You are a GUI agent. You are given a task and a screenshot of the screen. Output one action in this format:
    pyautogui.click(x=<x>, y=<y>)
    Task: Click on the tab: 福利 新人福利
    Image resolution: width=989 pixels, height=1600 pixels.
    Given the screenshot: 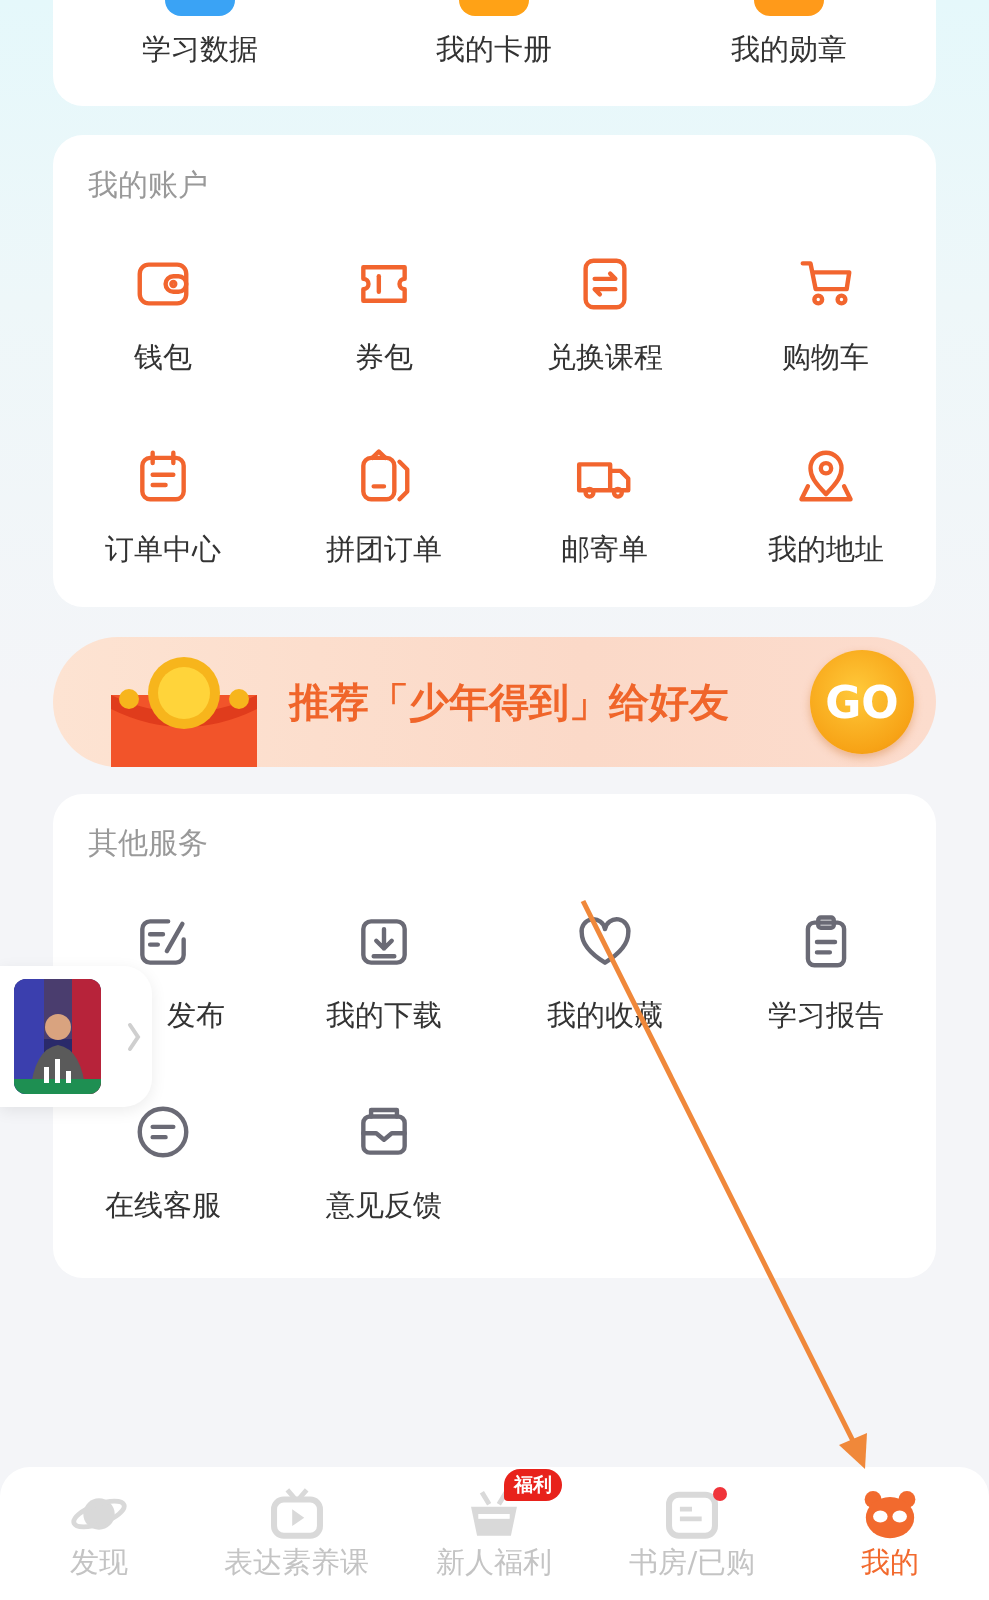 What is the action you would take?
    pyautogui.click(x=494, y=1533)
    